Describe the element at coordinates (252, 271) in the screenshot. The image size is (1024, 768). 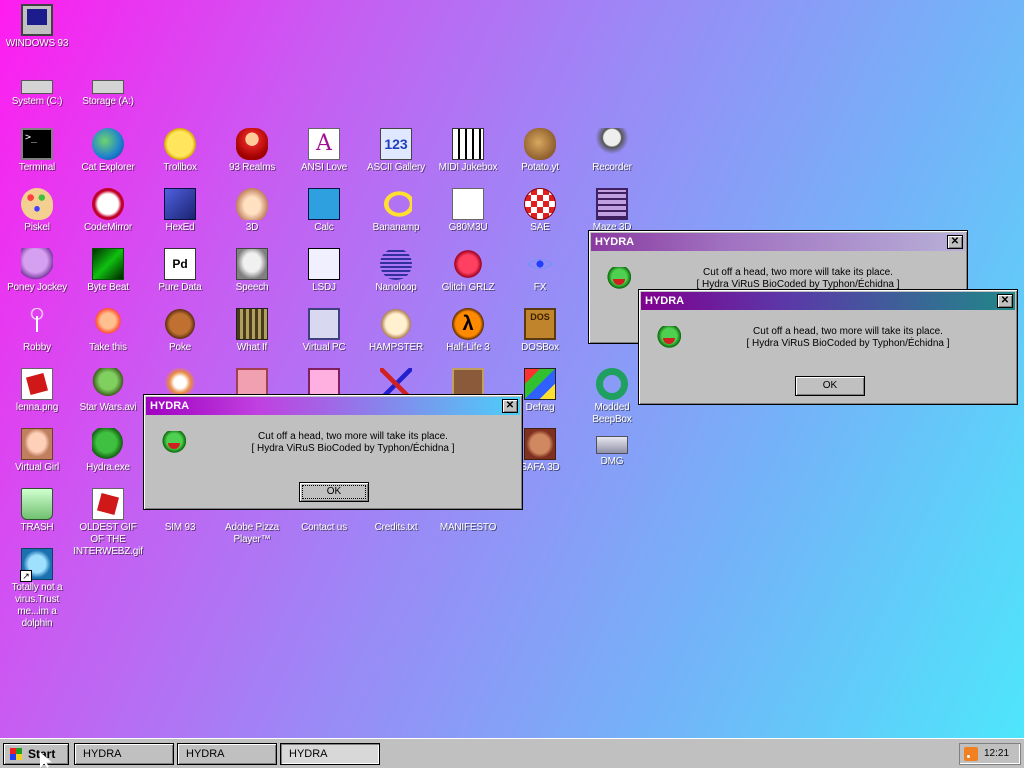
I see `desktop-icon-speech: Speech` at that location.